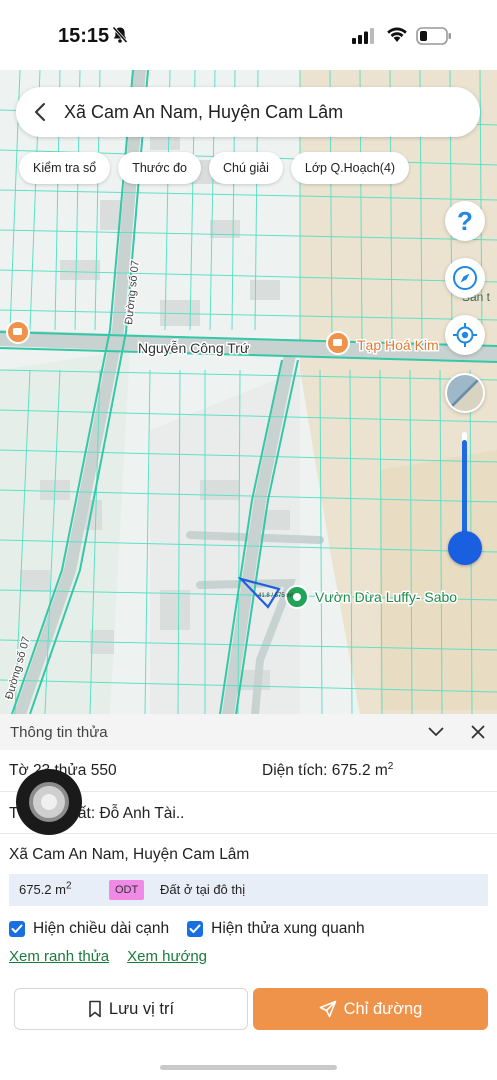  I want to click on parcel-area-unit-sup: 2, so click(390, 766).